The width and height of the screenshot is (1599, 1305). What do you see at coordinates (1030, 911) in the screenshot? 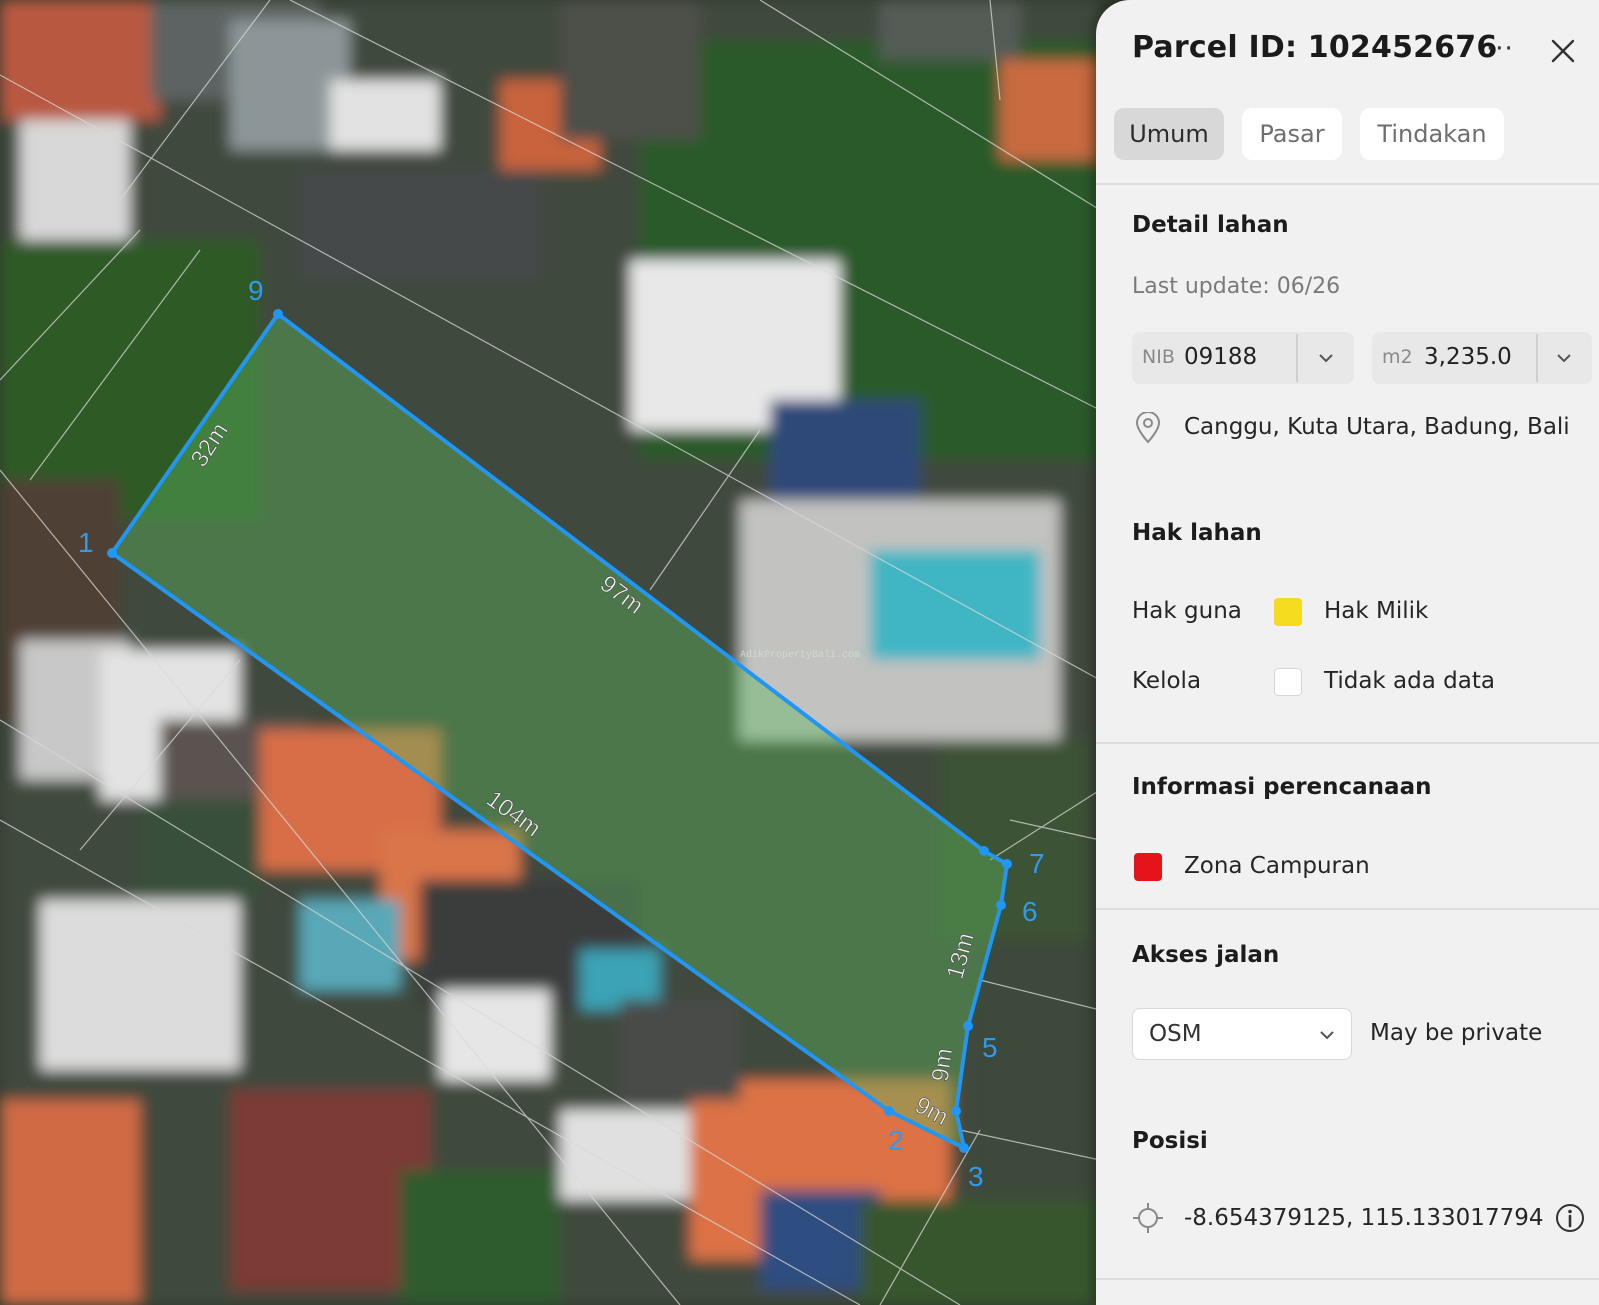
I see `vertex-label-6: 6` at bounding box center [1030, 911].